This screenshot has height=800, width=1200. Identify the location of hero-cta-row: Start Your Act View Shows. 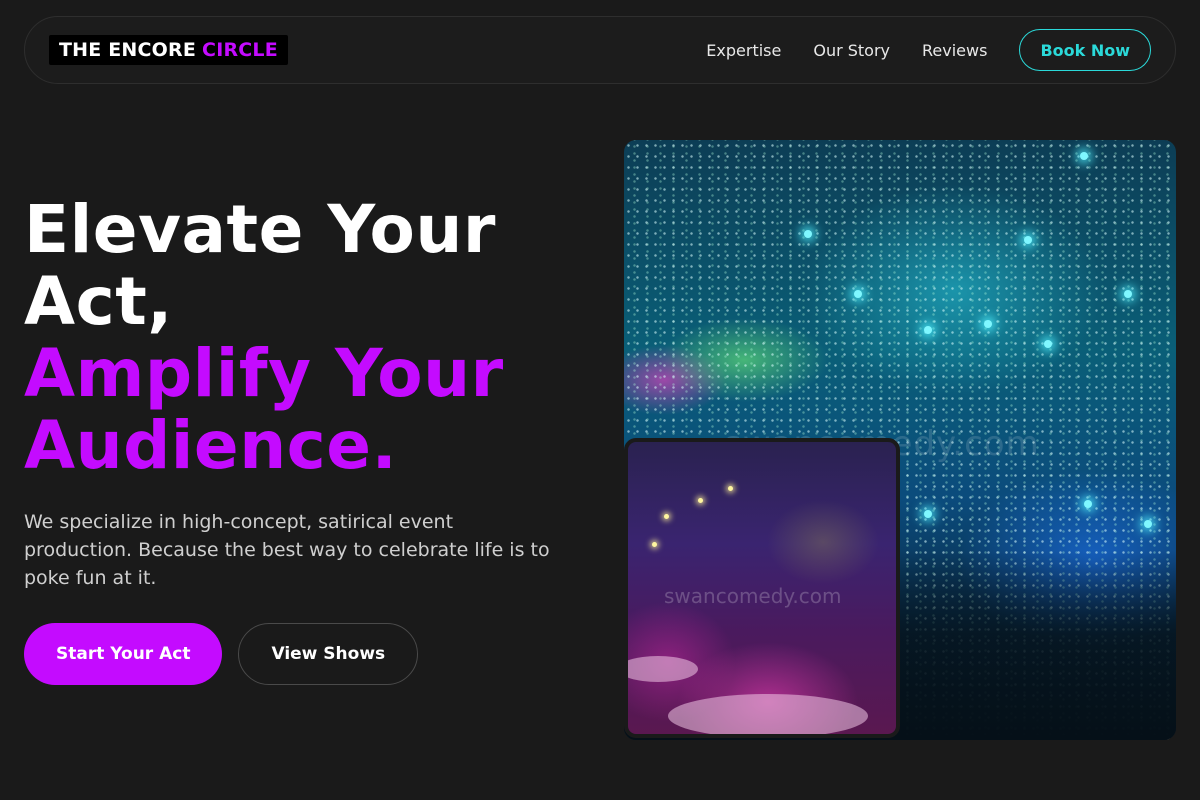
(221, 654).